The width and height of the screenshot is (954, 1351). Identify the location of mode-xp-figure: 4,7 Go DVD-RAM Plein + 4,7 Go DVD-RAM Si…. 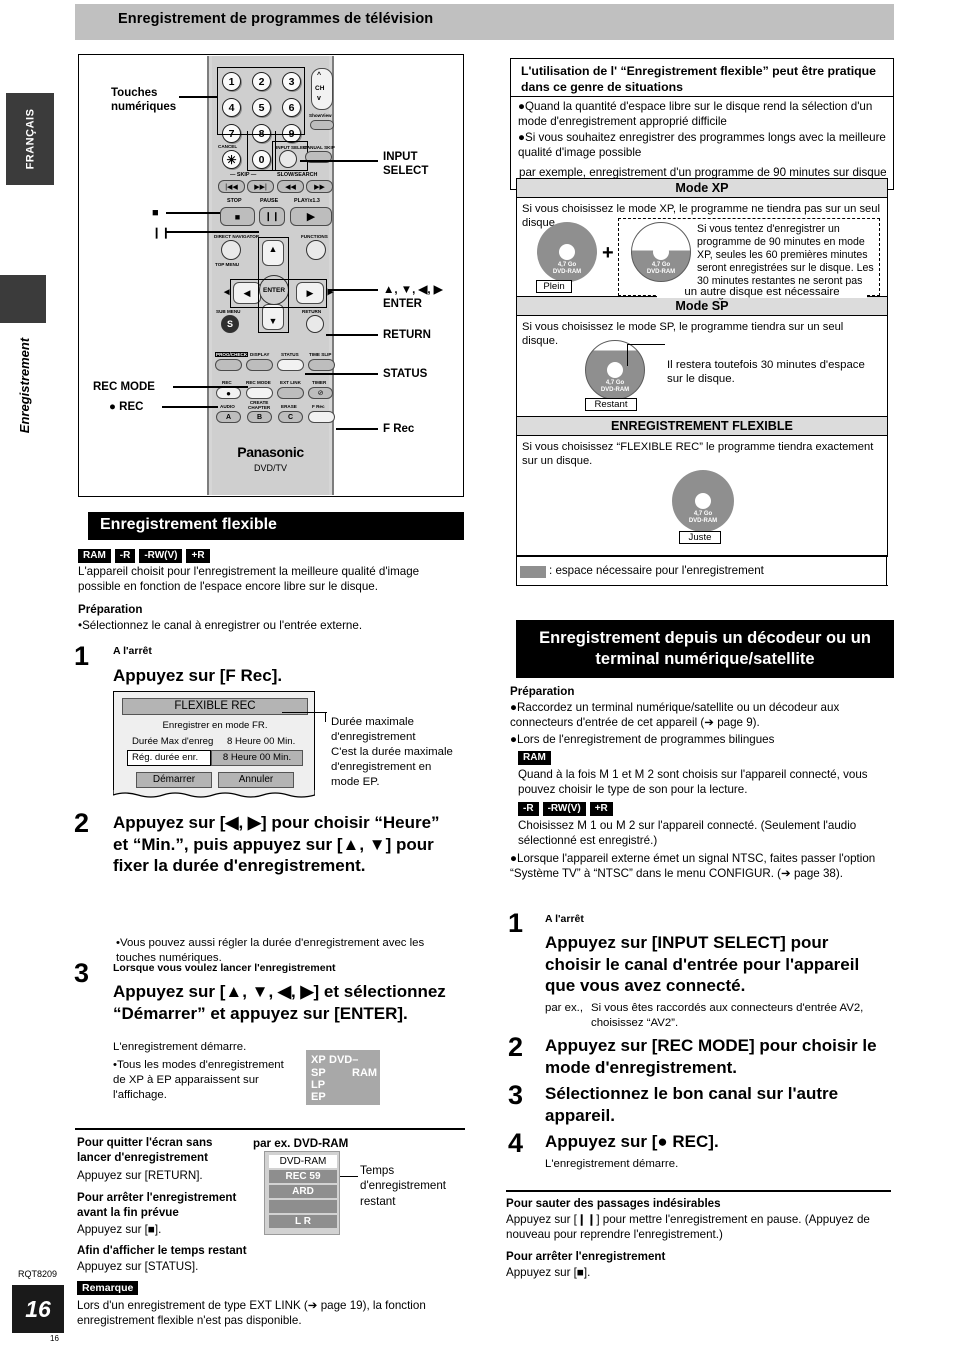
(702, 259).